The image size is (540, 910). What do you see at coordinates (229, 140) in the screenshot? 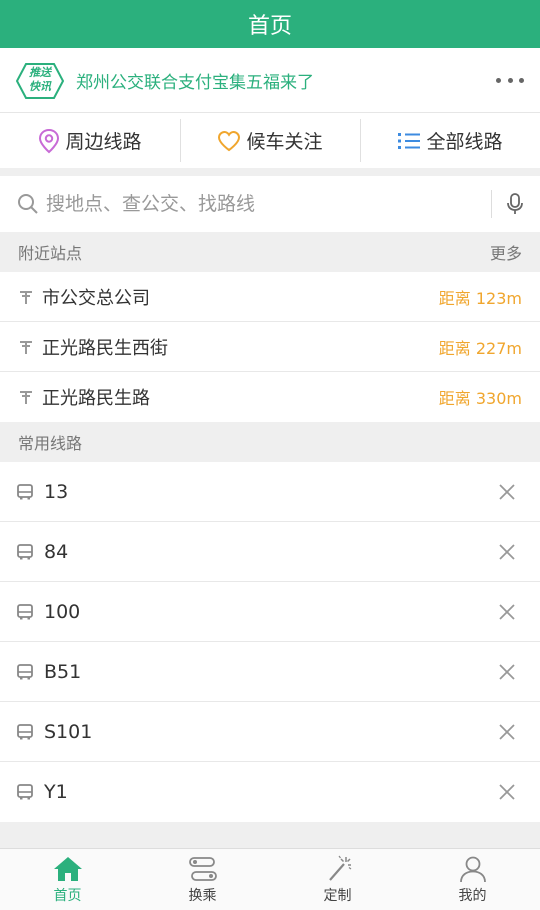
I see `heart-icon` at bounding box center [229, 140].